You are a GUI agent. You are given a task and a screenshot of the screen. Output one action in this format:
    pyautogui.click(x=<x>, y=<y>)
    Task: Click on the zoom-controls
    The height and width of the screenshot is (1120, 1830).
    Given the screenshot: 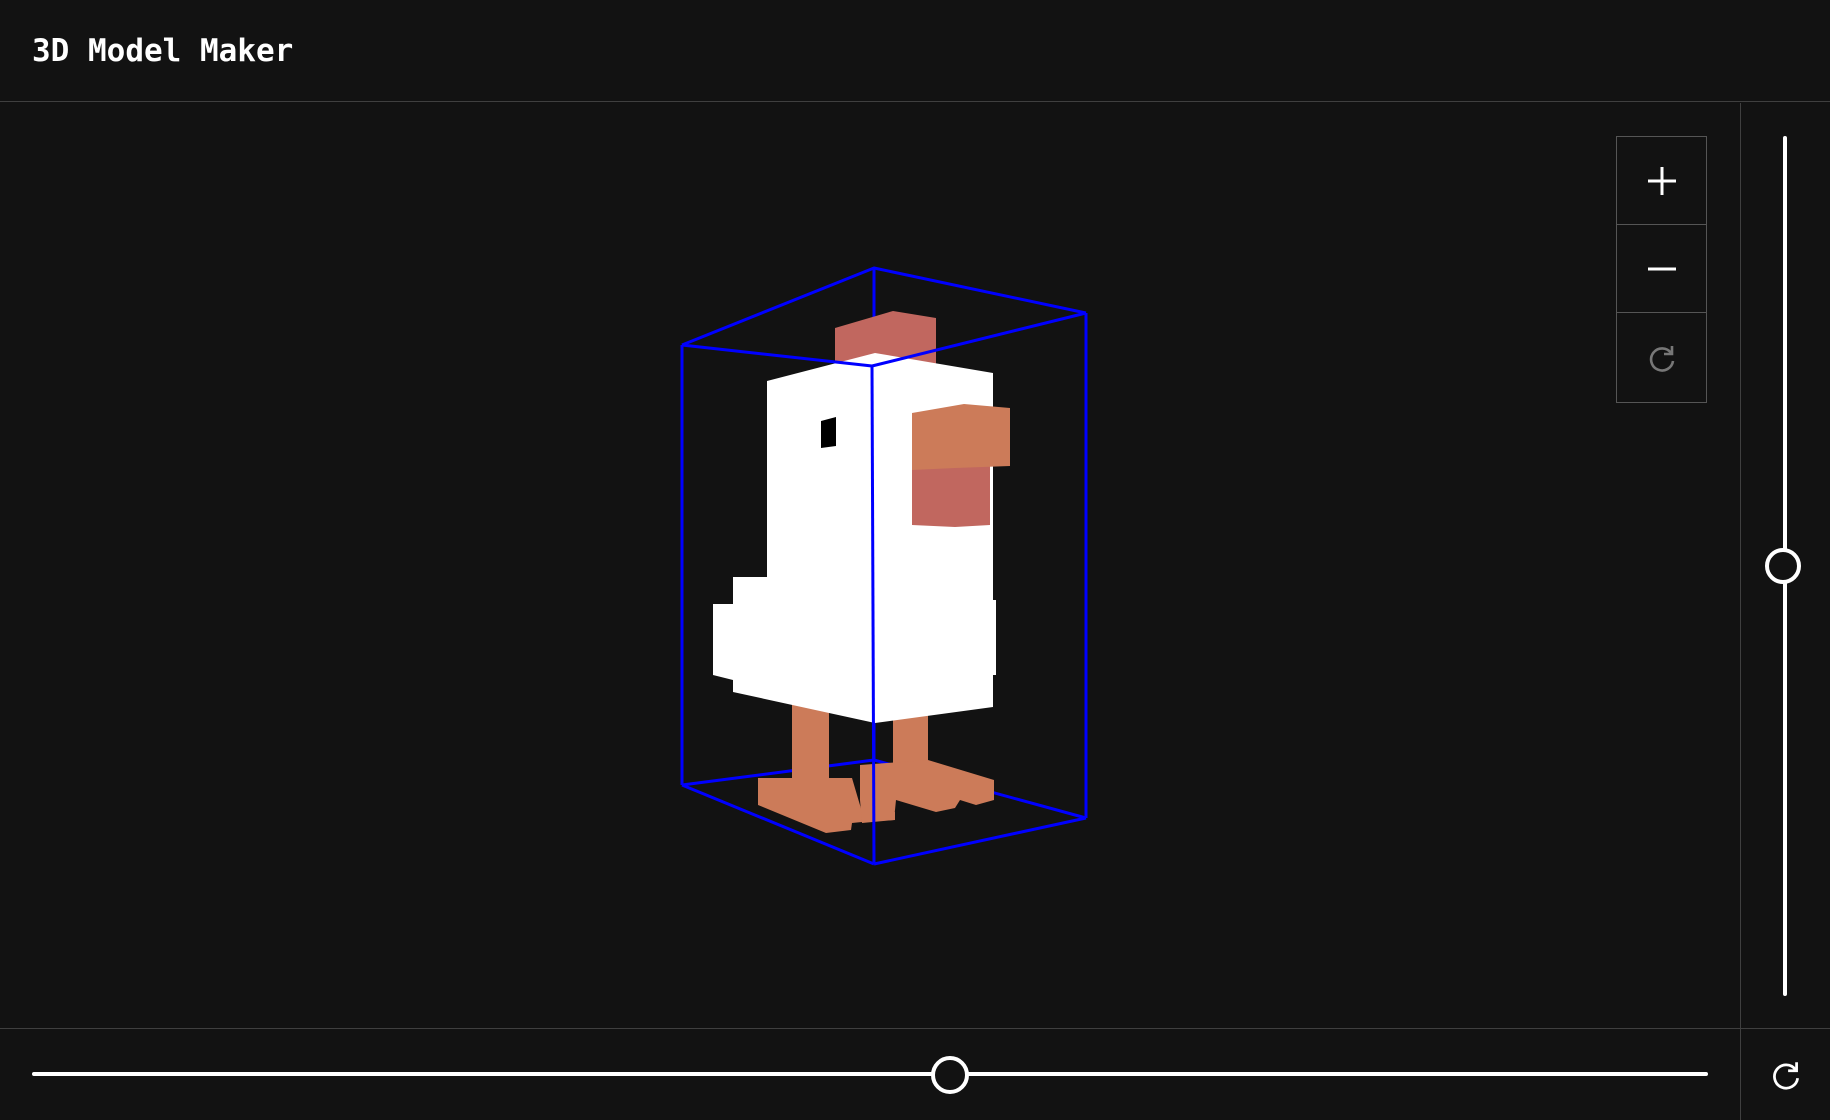 What is the action you would take?
    pyautogui.click(x=1661, y=269)
    